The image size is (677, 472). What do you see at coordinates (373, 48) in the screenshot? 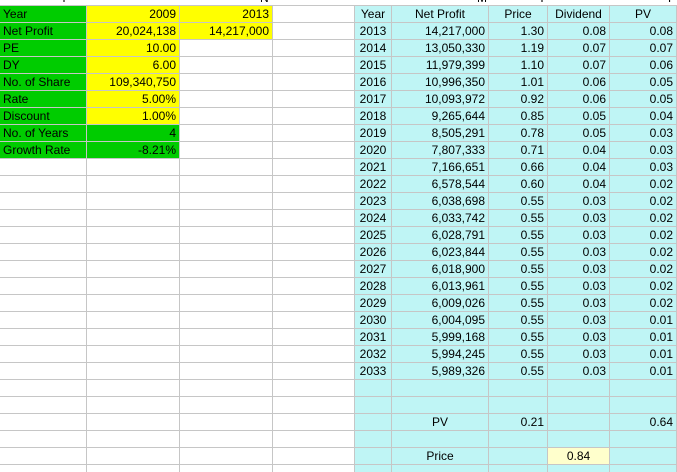
I see `projection-year: 2014` at bounding box center [373, 48].